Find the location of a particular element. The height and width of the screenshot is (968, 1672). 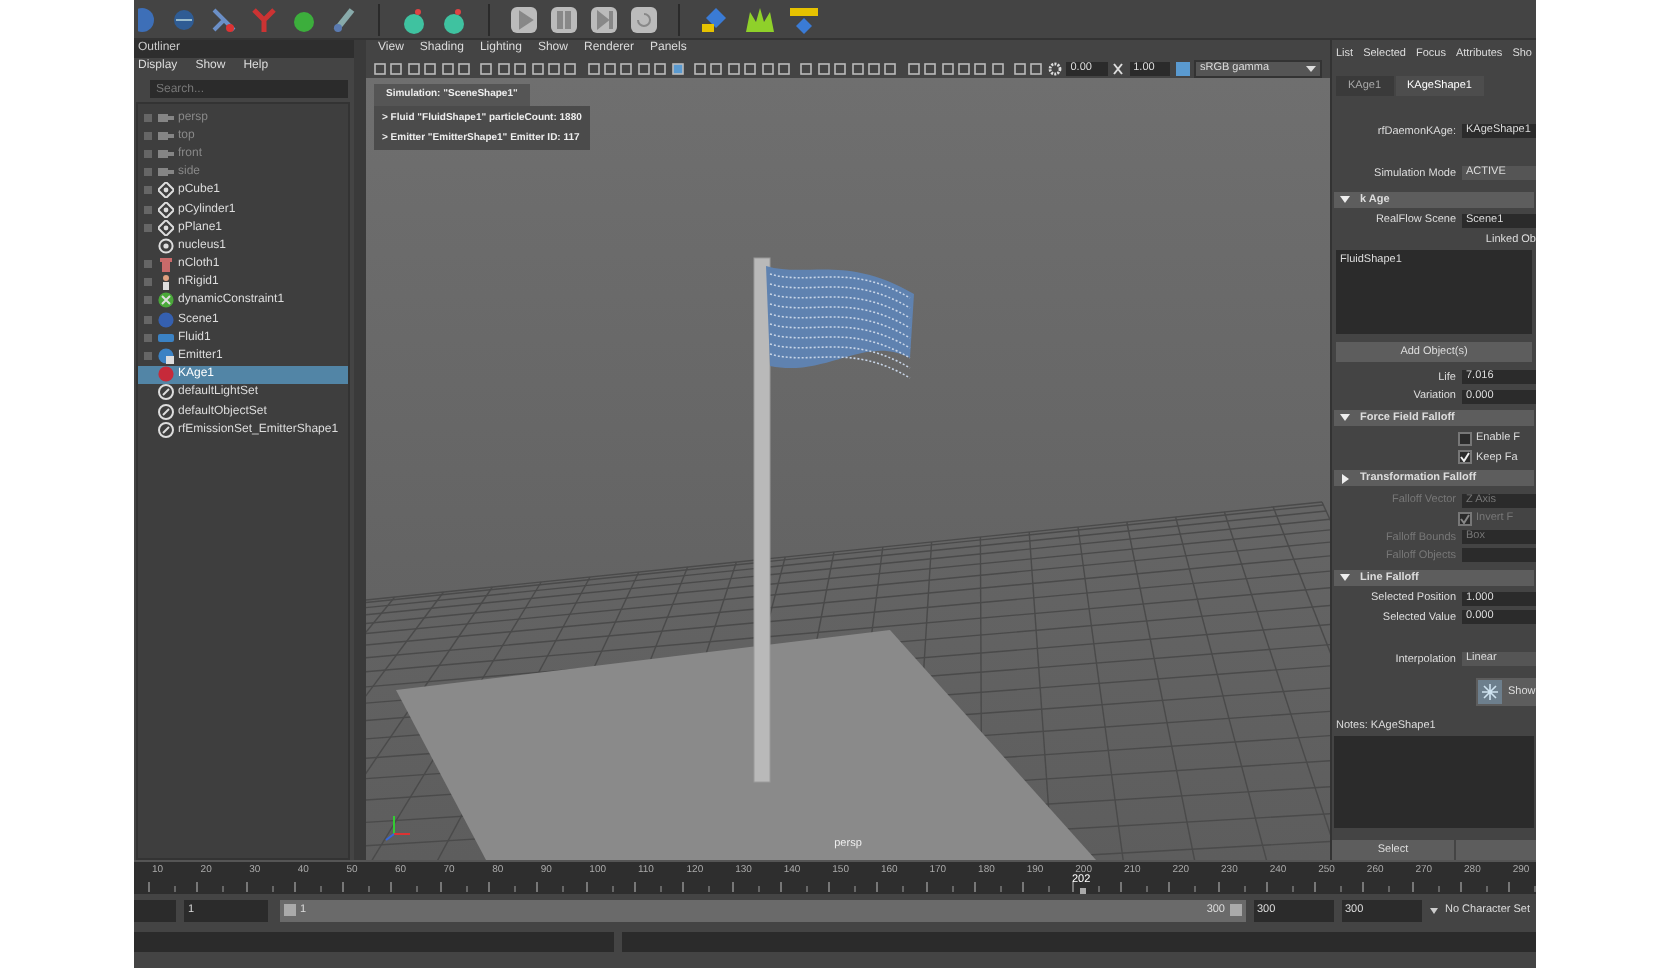

bar-stack-icon is located at coordinates (804, 19).